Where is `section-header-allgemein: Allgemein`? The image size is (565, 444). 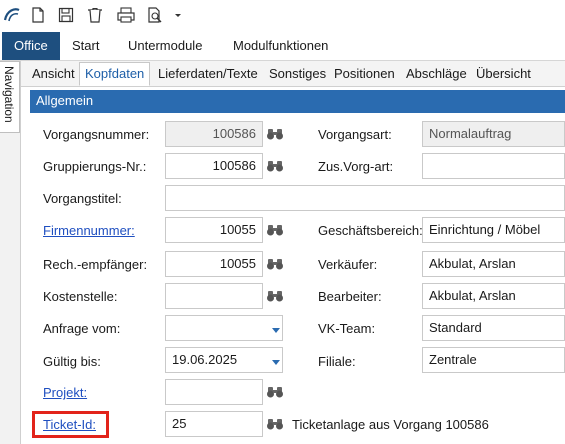 section-header-allgemein: Allgemein is located at coordinates (297, 101).